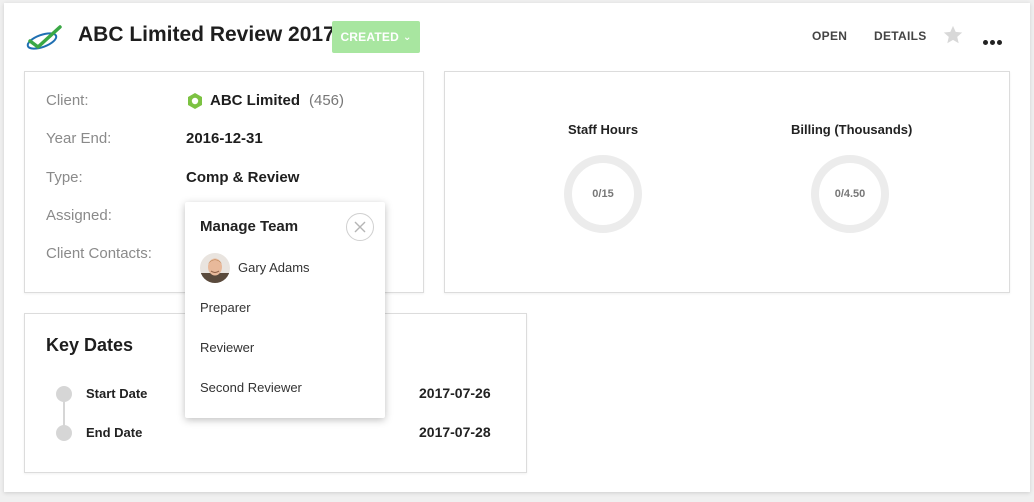 This screenshot has height=502, width=1034. I want to click on manage-team-title: Manage Team, so click(249, 226).